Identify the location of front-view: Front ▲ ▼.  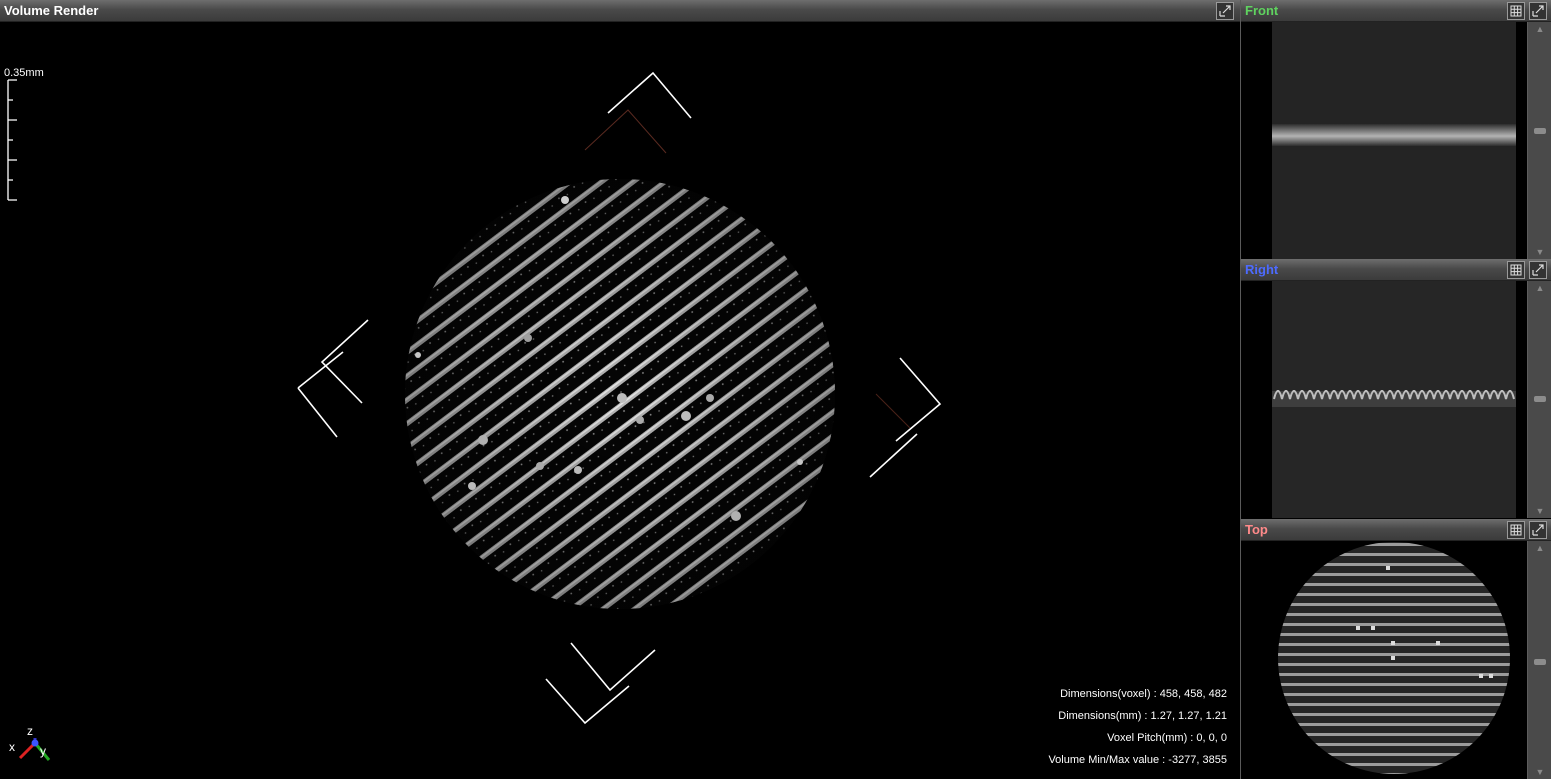
(1396, 129).